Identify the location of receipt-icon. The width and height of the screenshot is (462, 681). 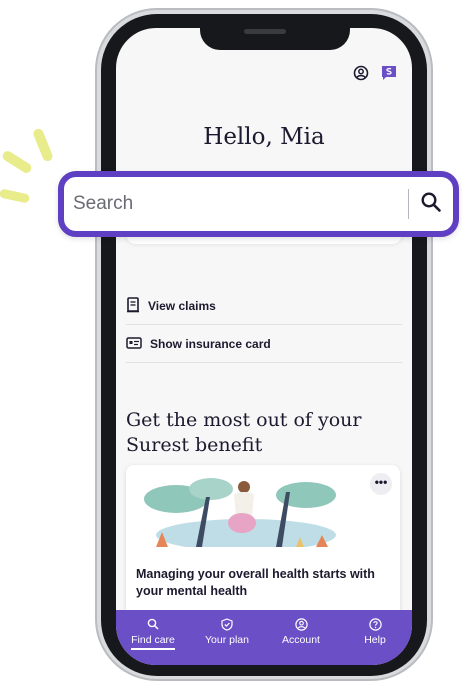
(133, 306).